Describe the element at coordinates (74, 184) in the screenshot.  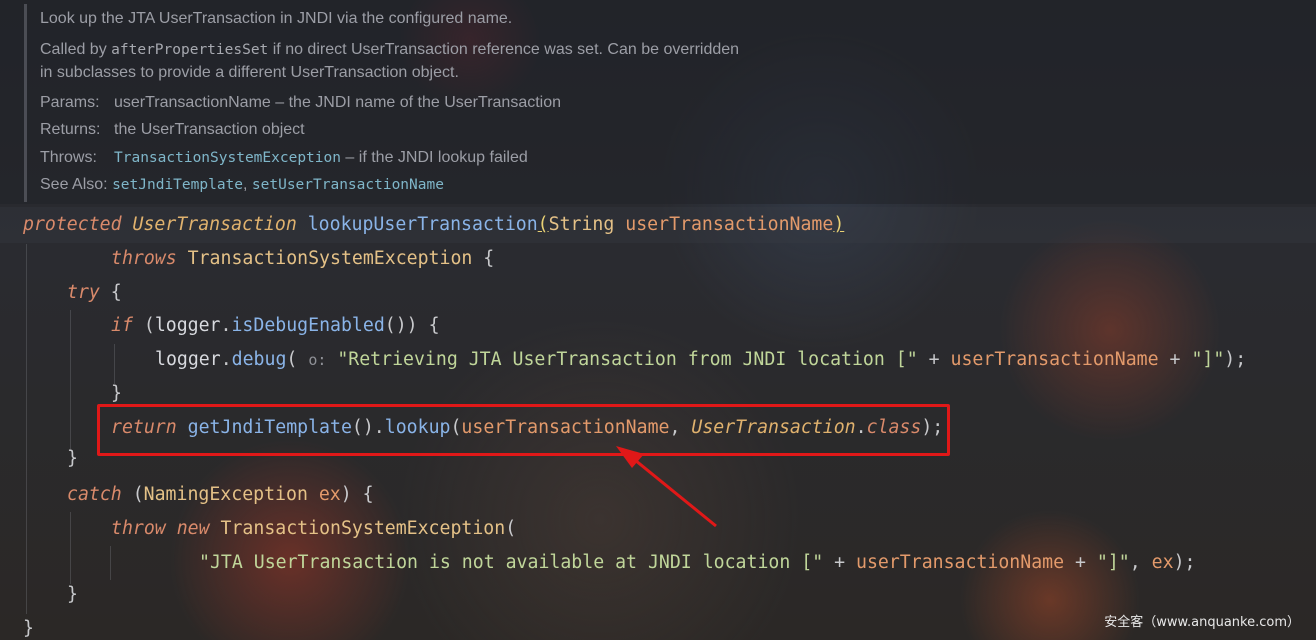
I see `doc-see-also-label: See Also:` at that location.